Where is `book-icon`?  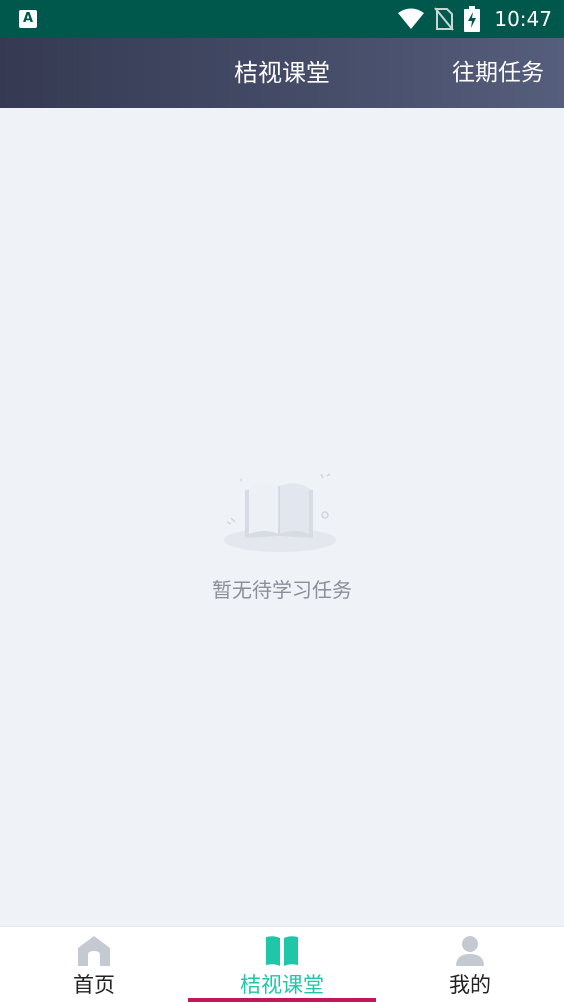
book-icon is located at coordinates (282, 951).